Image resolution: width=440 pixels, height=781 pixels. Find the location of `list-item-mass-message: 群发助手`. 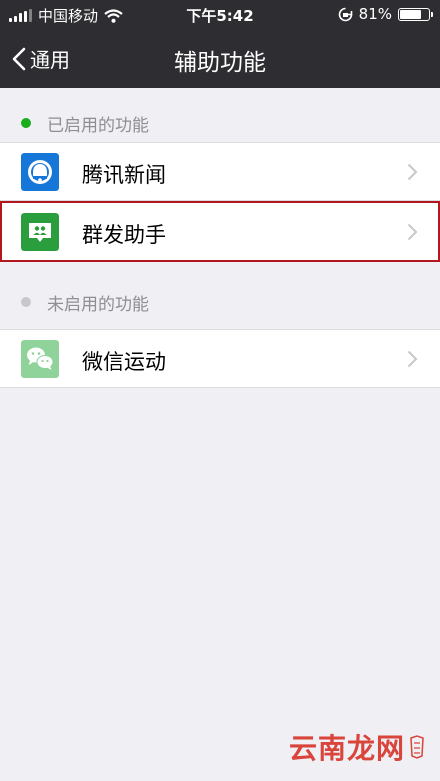

list-item-mass-message: 群发助手 is located at coordinates (220, 231).